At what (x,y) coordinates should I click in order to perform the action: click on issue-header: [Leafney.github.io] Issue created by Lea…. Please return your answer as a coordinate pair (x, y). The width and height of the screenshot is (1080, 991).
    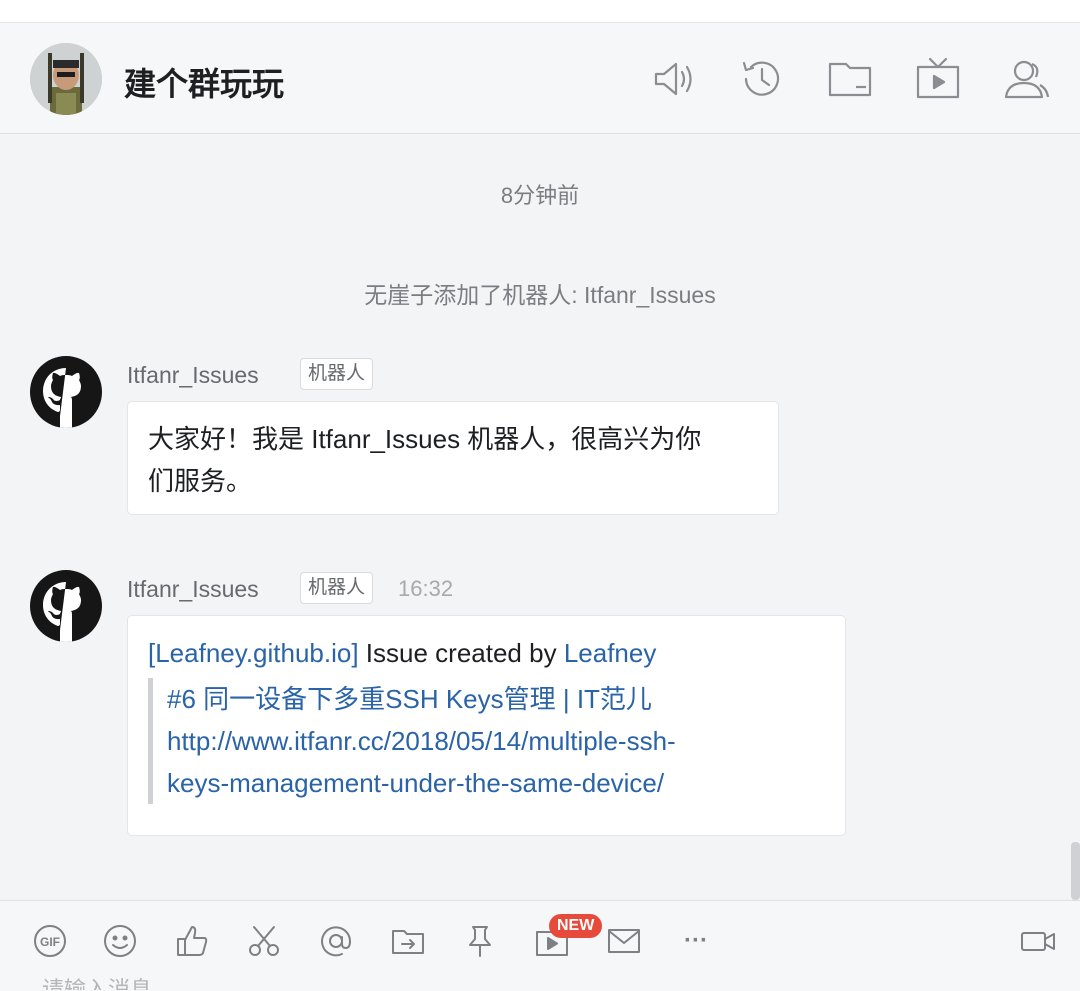
    Looking at the image, I should click on (486, 653).